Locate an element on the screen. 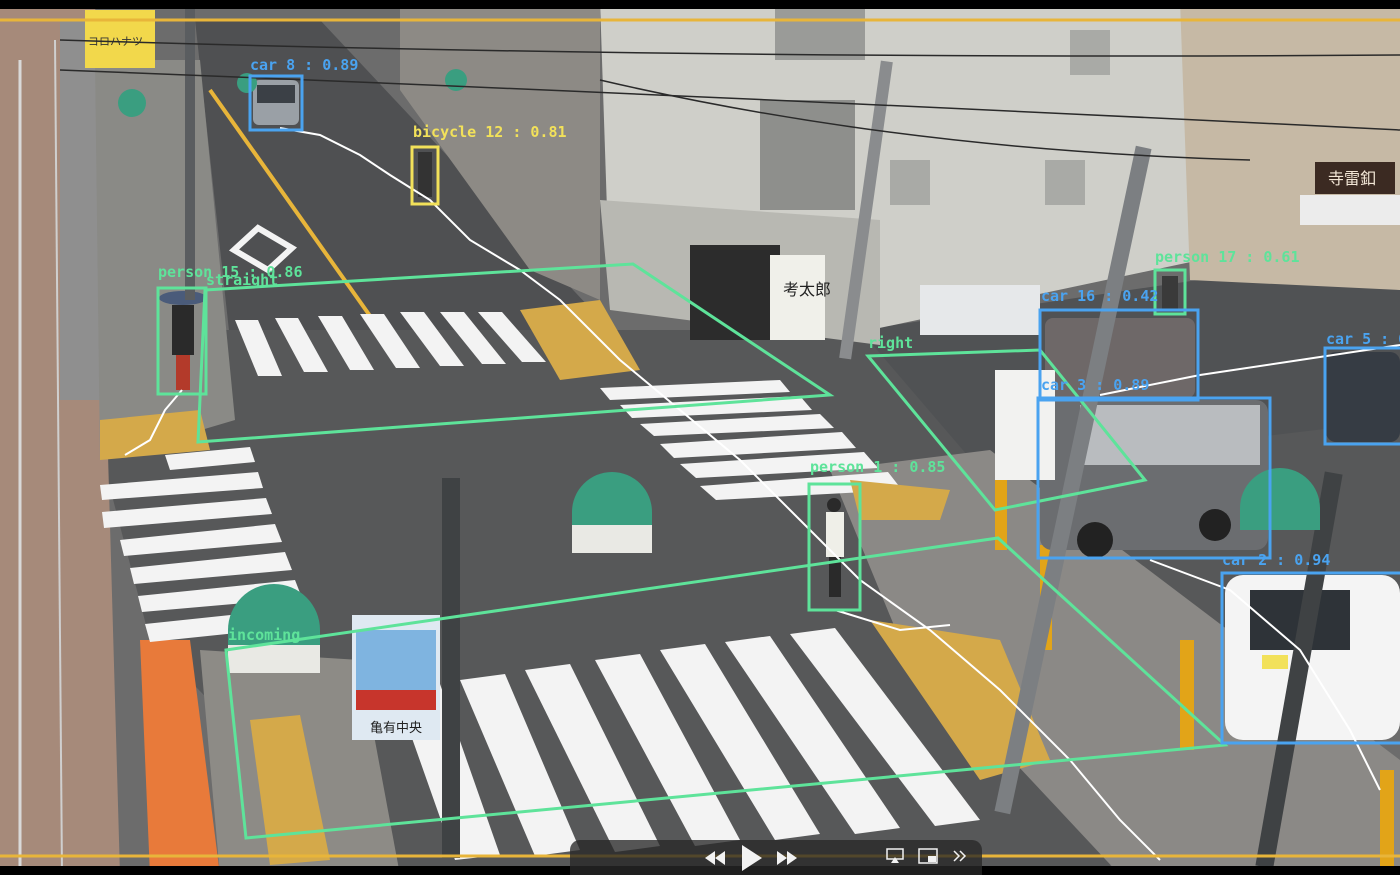 This screenshot has height=875, width=1400. label-person-15: person 15 : 0.86 is located at coordinates (230, 272).